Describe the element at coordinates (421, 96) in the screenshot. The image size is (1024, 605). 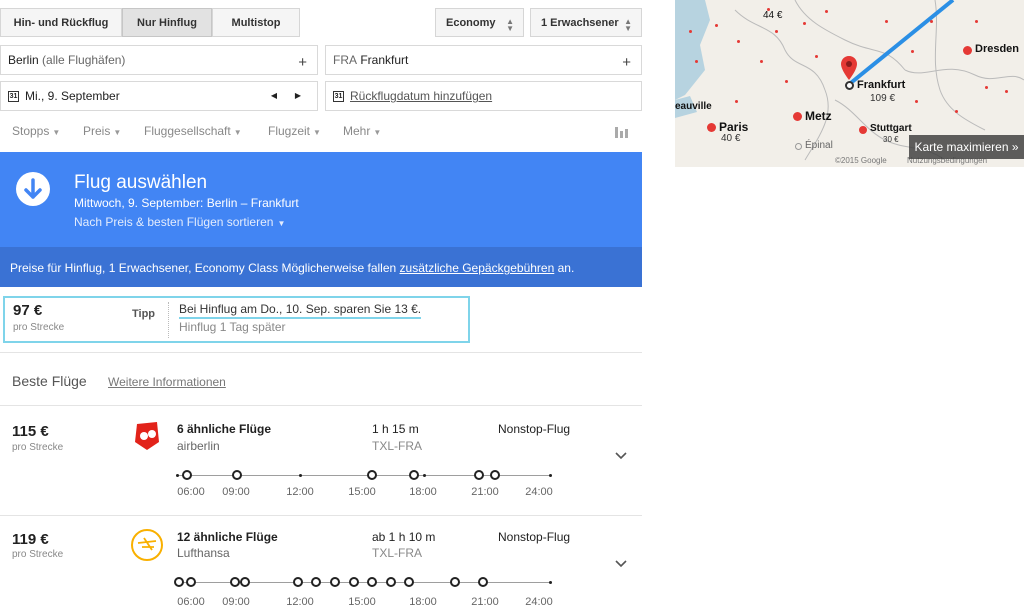
I see `return-date-placeholder: Rückflugdatum hinzufügen` at that location.